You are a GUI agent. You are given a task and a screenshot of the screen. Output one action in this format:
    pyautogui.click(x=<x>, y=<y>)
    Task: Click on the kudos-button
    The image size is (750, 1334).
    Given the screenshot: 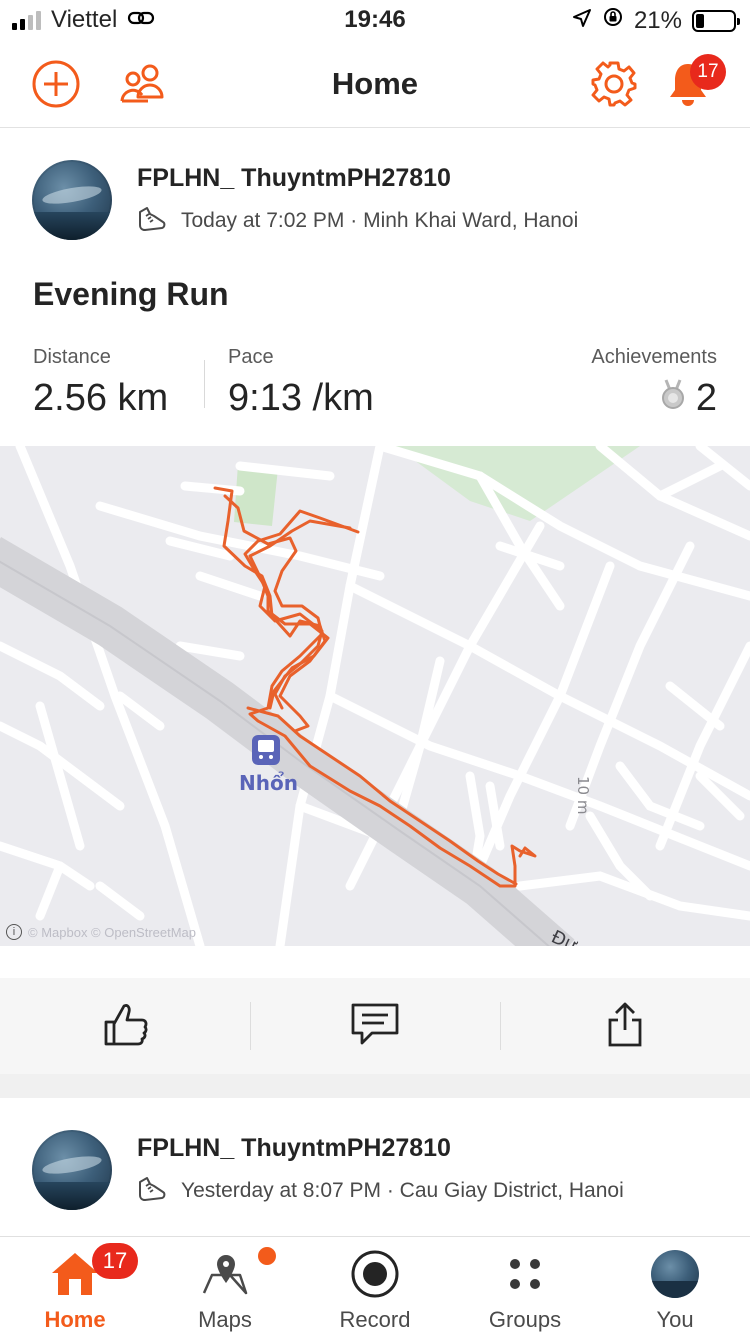 What is the action you would take?
    pyautogui.click(x=125, y=1026)
    